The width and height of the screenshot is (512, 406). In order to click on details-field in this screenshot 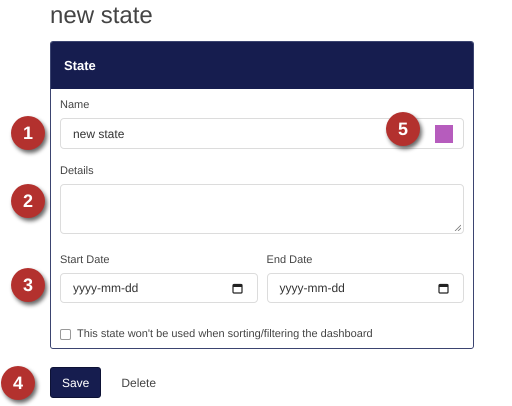, I will do `click(262, 209)`.